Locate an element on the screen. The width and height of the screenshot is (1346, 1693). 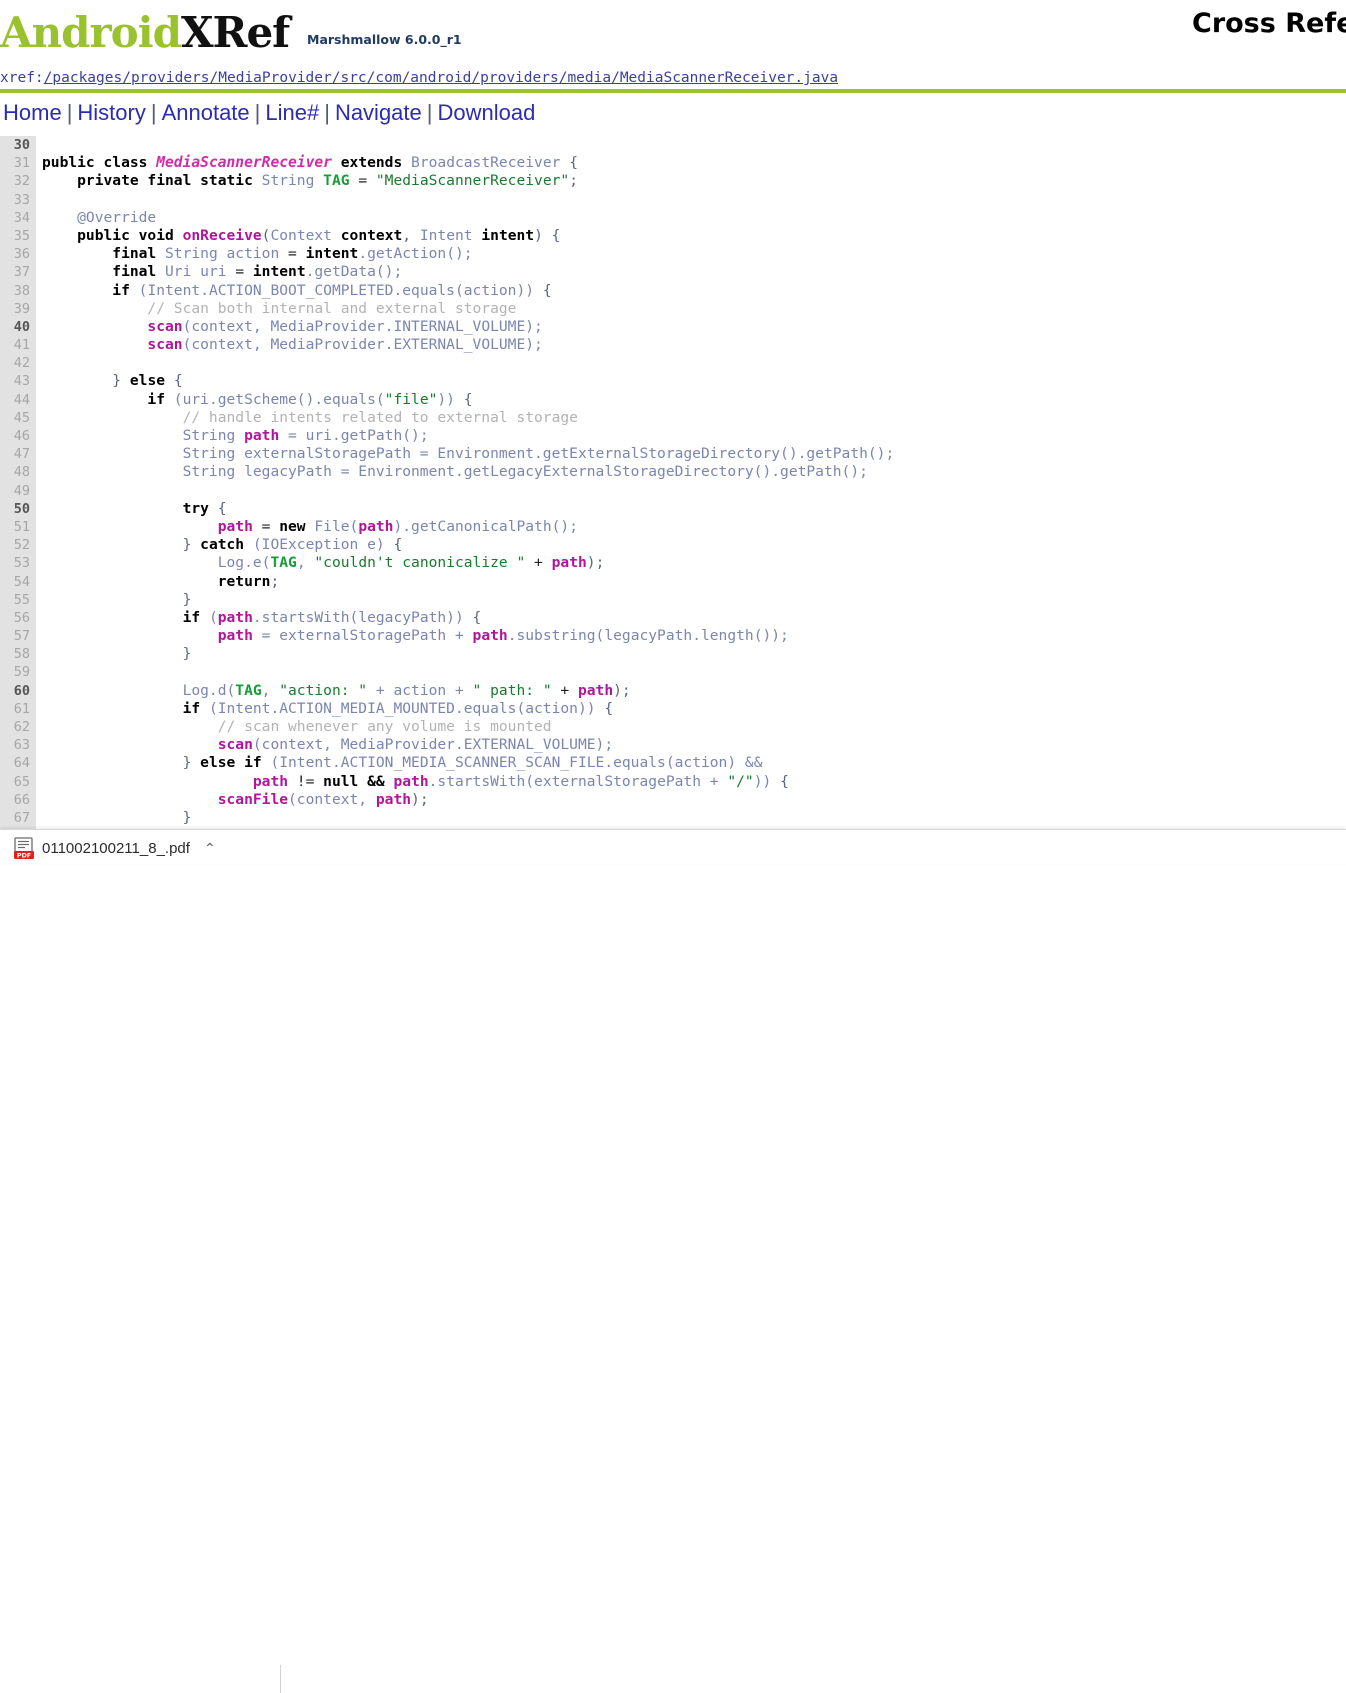
line-number: 44 is located at coordinates (15, 400).